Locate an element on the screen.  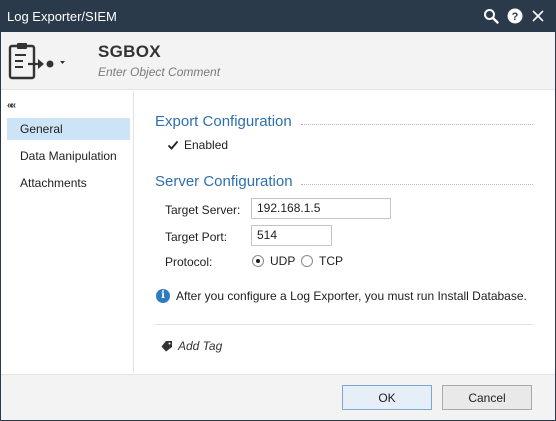
protocol-udp-radio is located at coordinates (258, 261).